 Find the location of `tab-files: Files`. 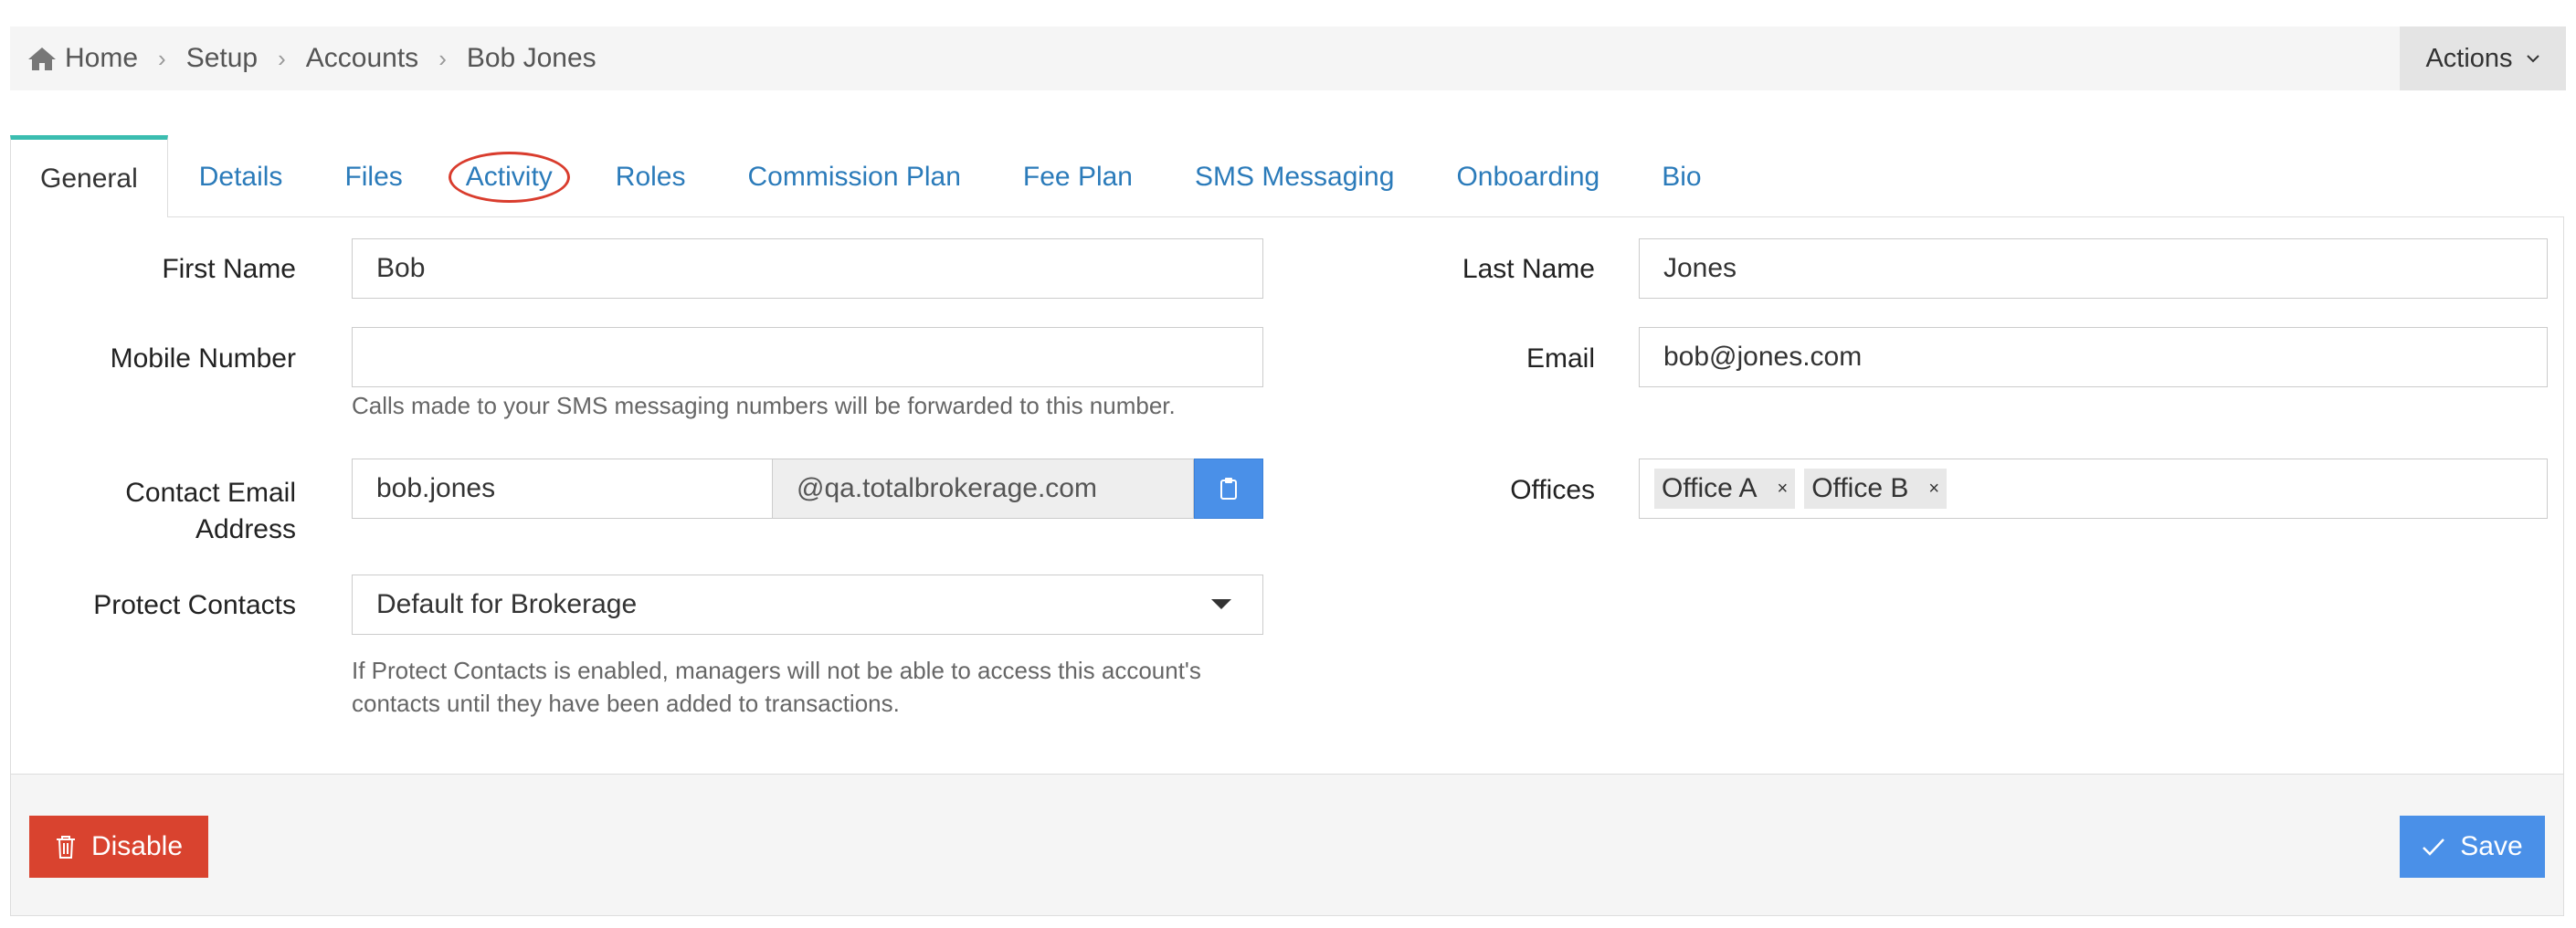

tab-files: Files is located at coordinates (373, 177).